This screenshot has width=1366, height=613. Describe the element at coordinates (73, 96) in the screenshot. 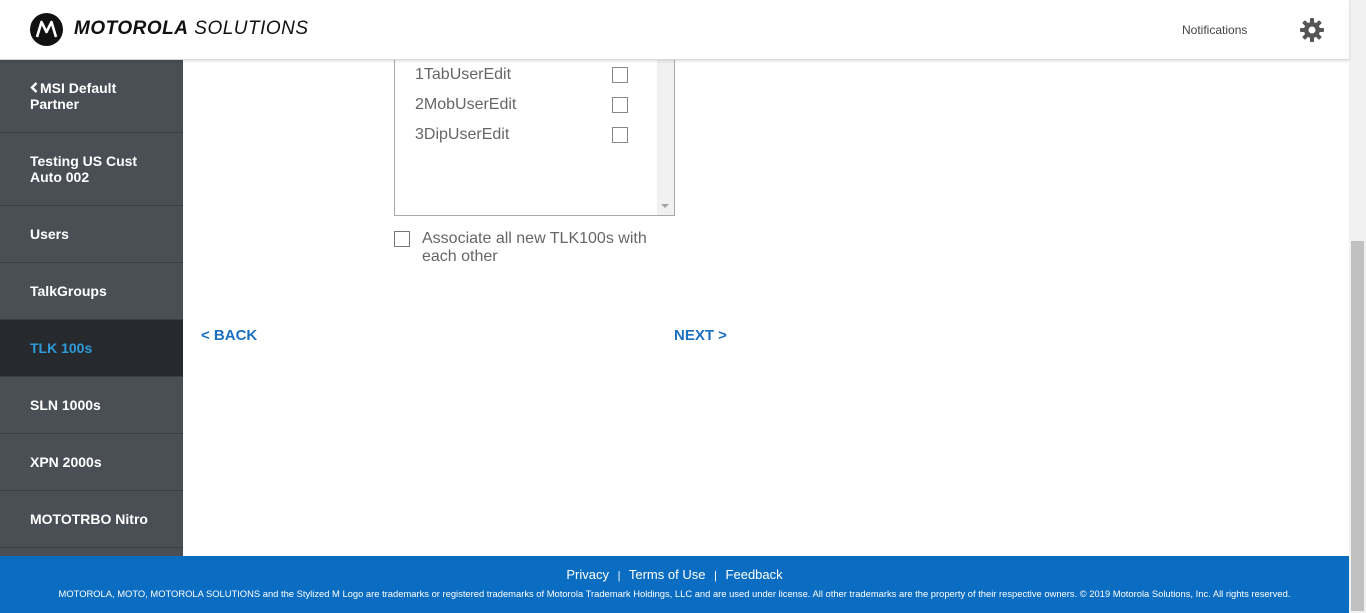

I see `sidebar-item-label: MSI Default Partner` at that location.